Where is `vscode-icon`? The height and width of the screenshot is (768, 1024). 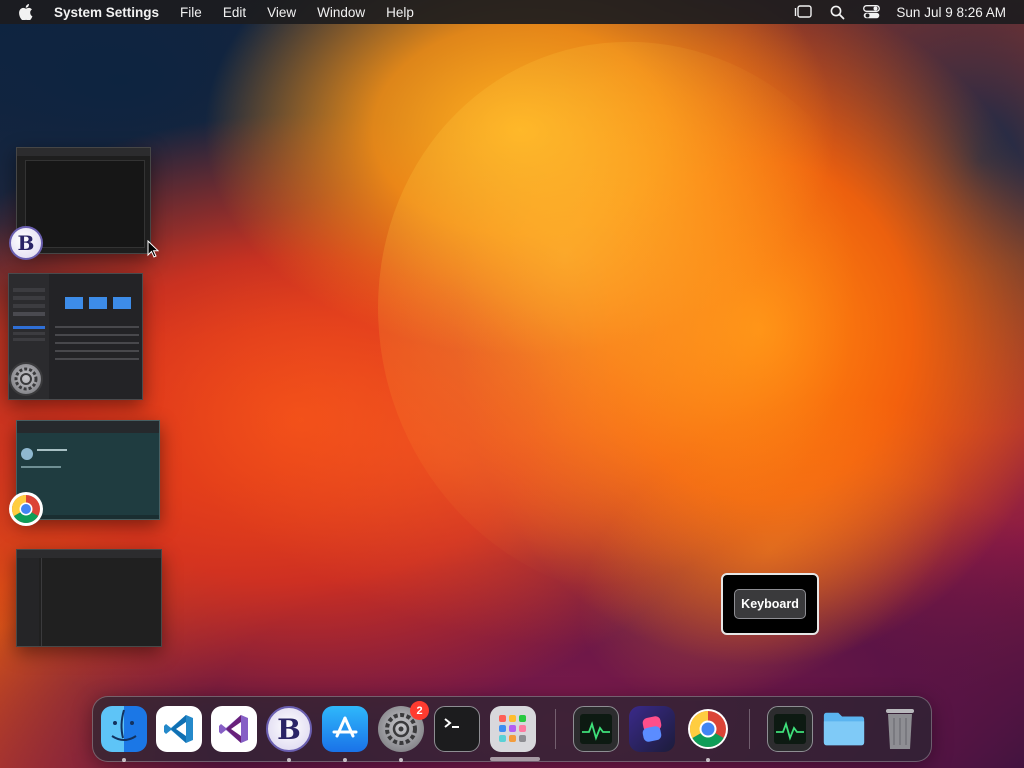
vscode-icon is located at coordinates (179, 729).